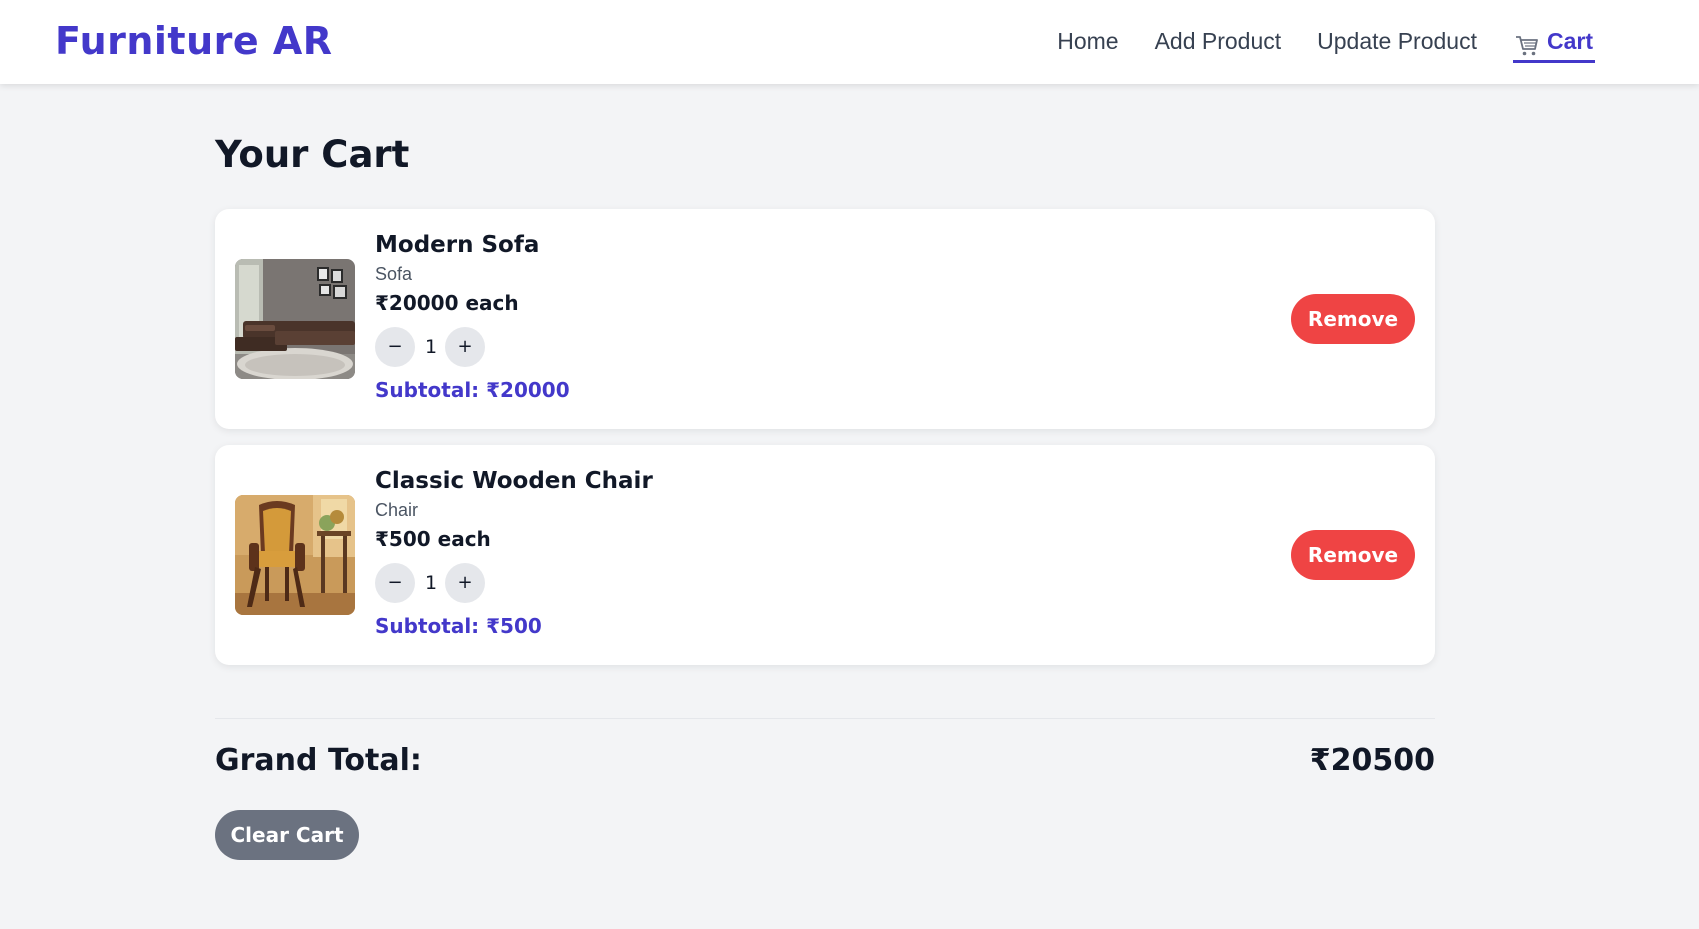  Describe the element at coordinates (295, 555) in the screenshot. I see `product-image-chair` at that location.